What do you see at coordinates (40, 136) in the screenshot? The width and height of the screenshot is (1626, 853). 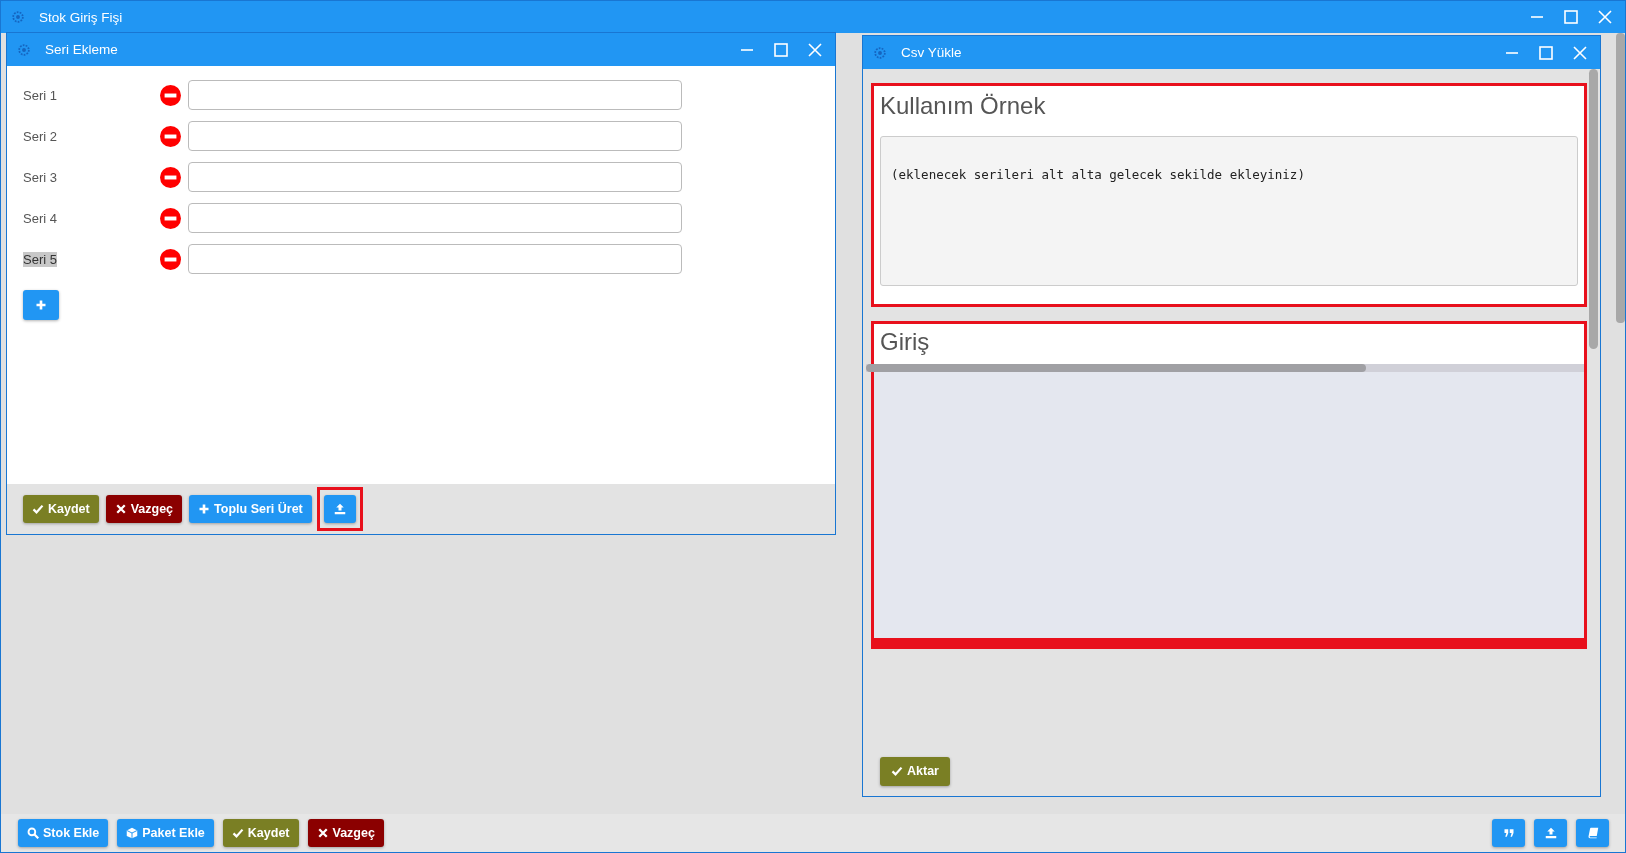 I see `row-label: Seri 2` at bounding box center [40, 136].